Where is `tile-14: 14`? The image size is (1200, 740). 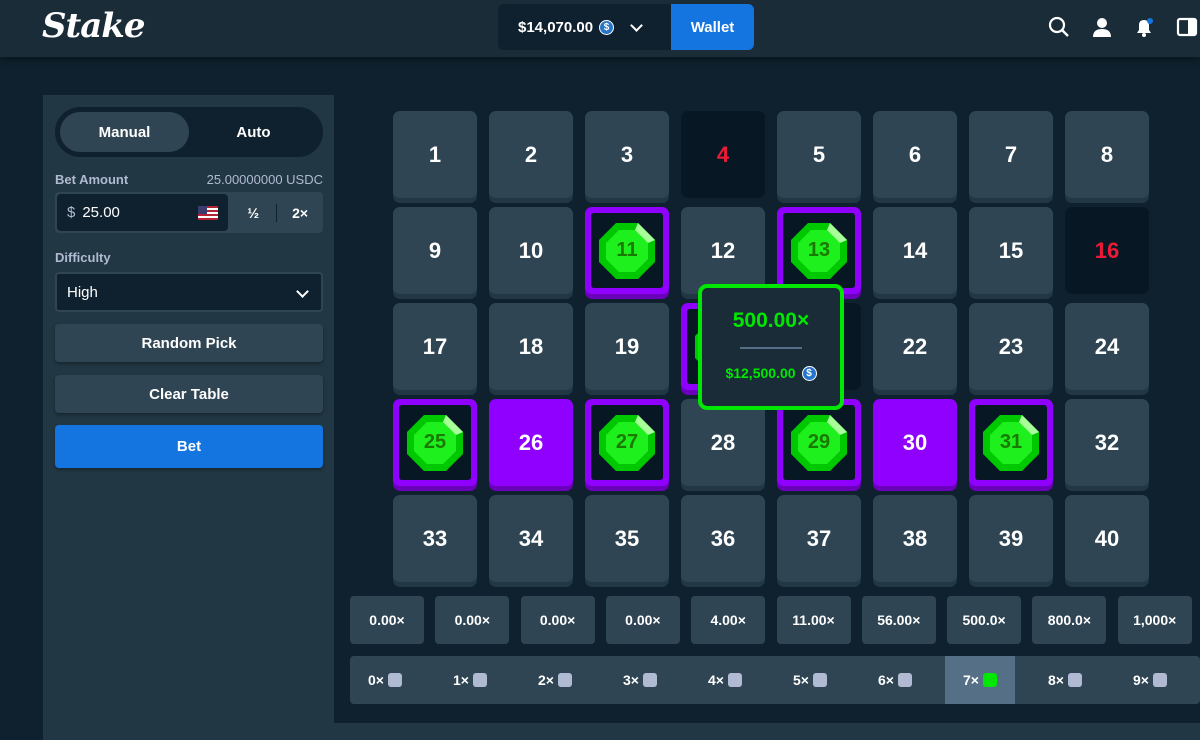 tile-14: 14 is located at coordinates (915, 250).